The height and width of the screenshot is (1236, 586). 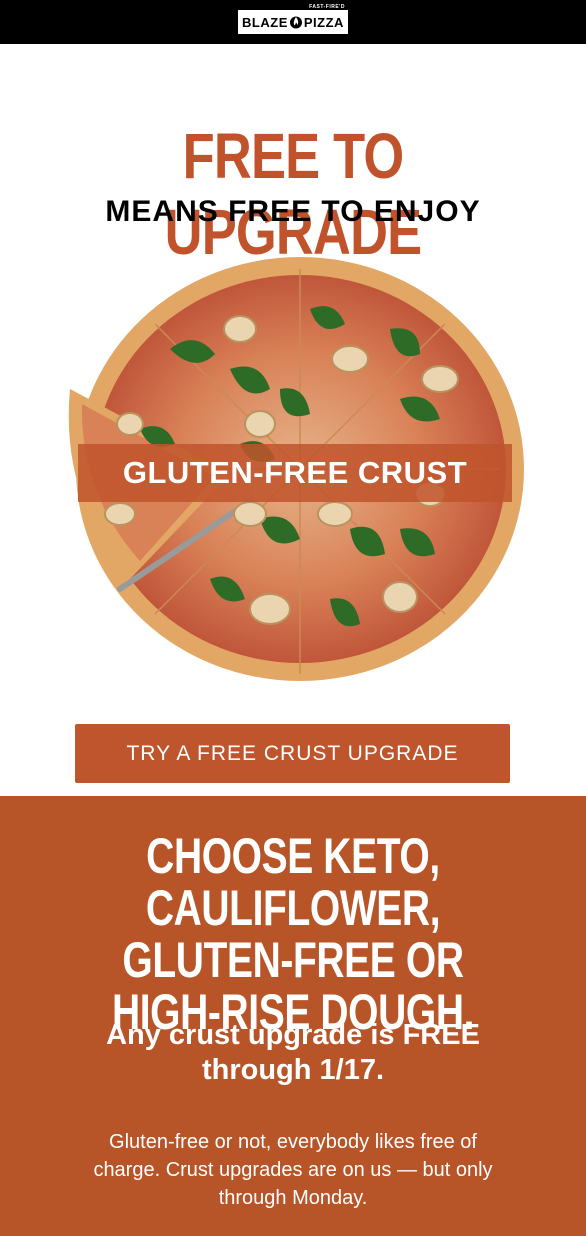 I want to click on logo-word-right: PIZZA, so click(x=323, y=22).